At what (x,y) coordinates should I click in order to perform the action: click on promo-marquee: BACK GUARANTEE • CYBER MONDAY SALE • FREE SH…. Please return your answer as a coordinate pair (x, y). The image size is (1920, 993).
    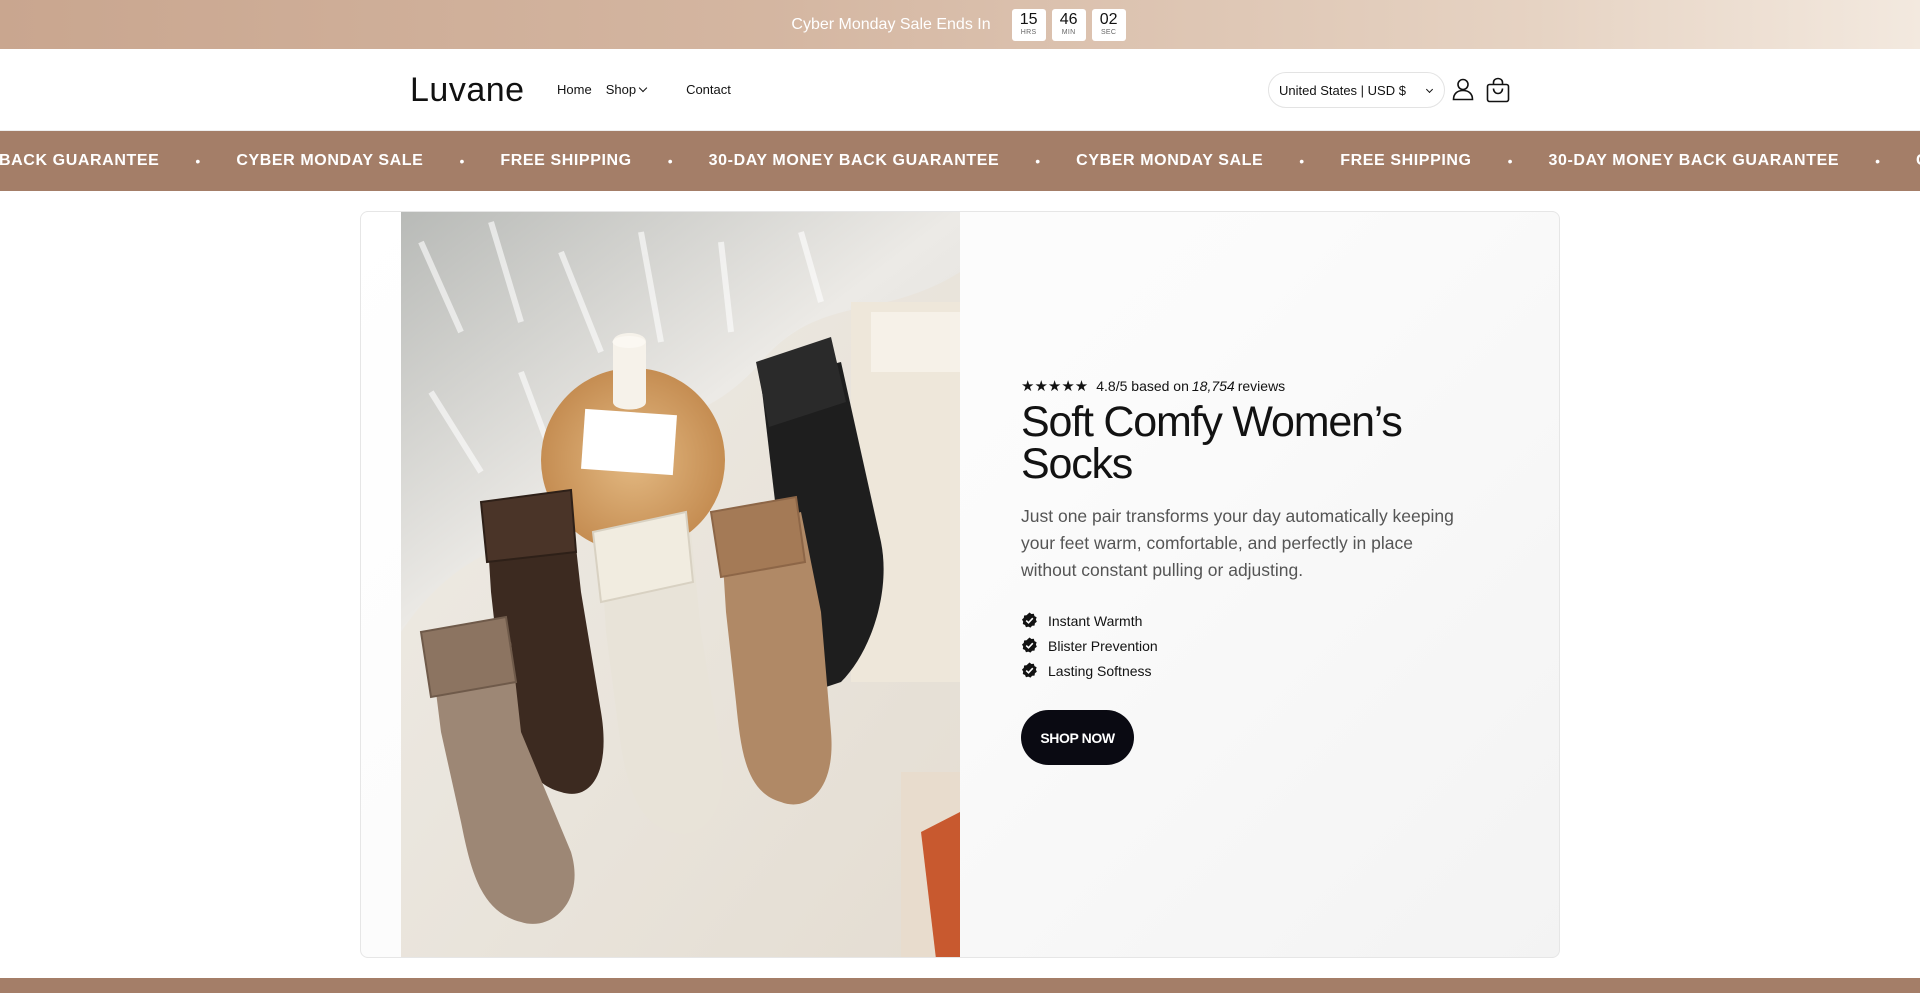
    Looking at the image, I should click on (960, 161).